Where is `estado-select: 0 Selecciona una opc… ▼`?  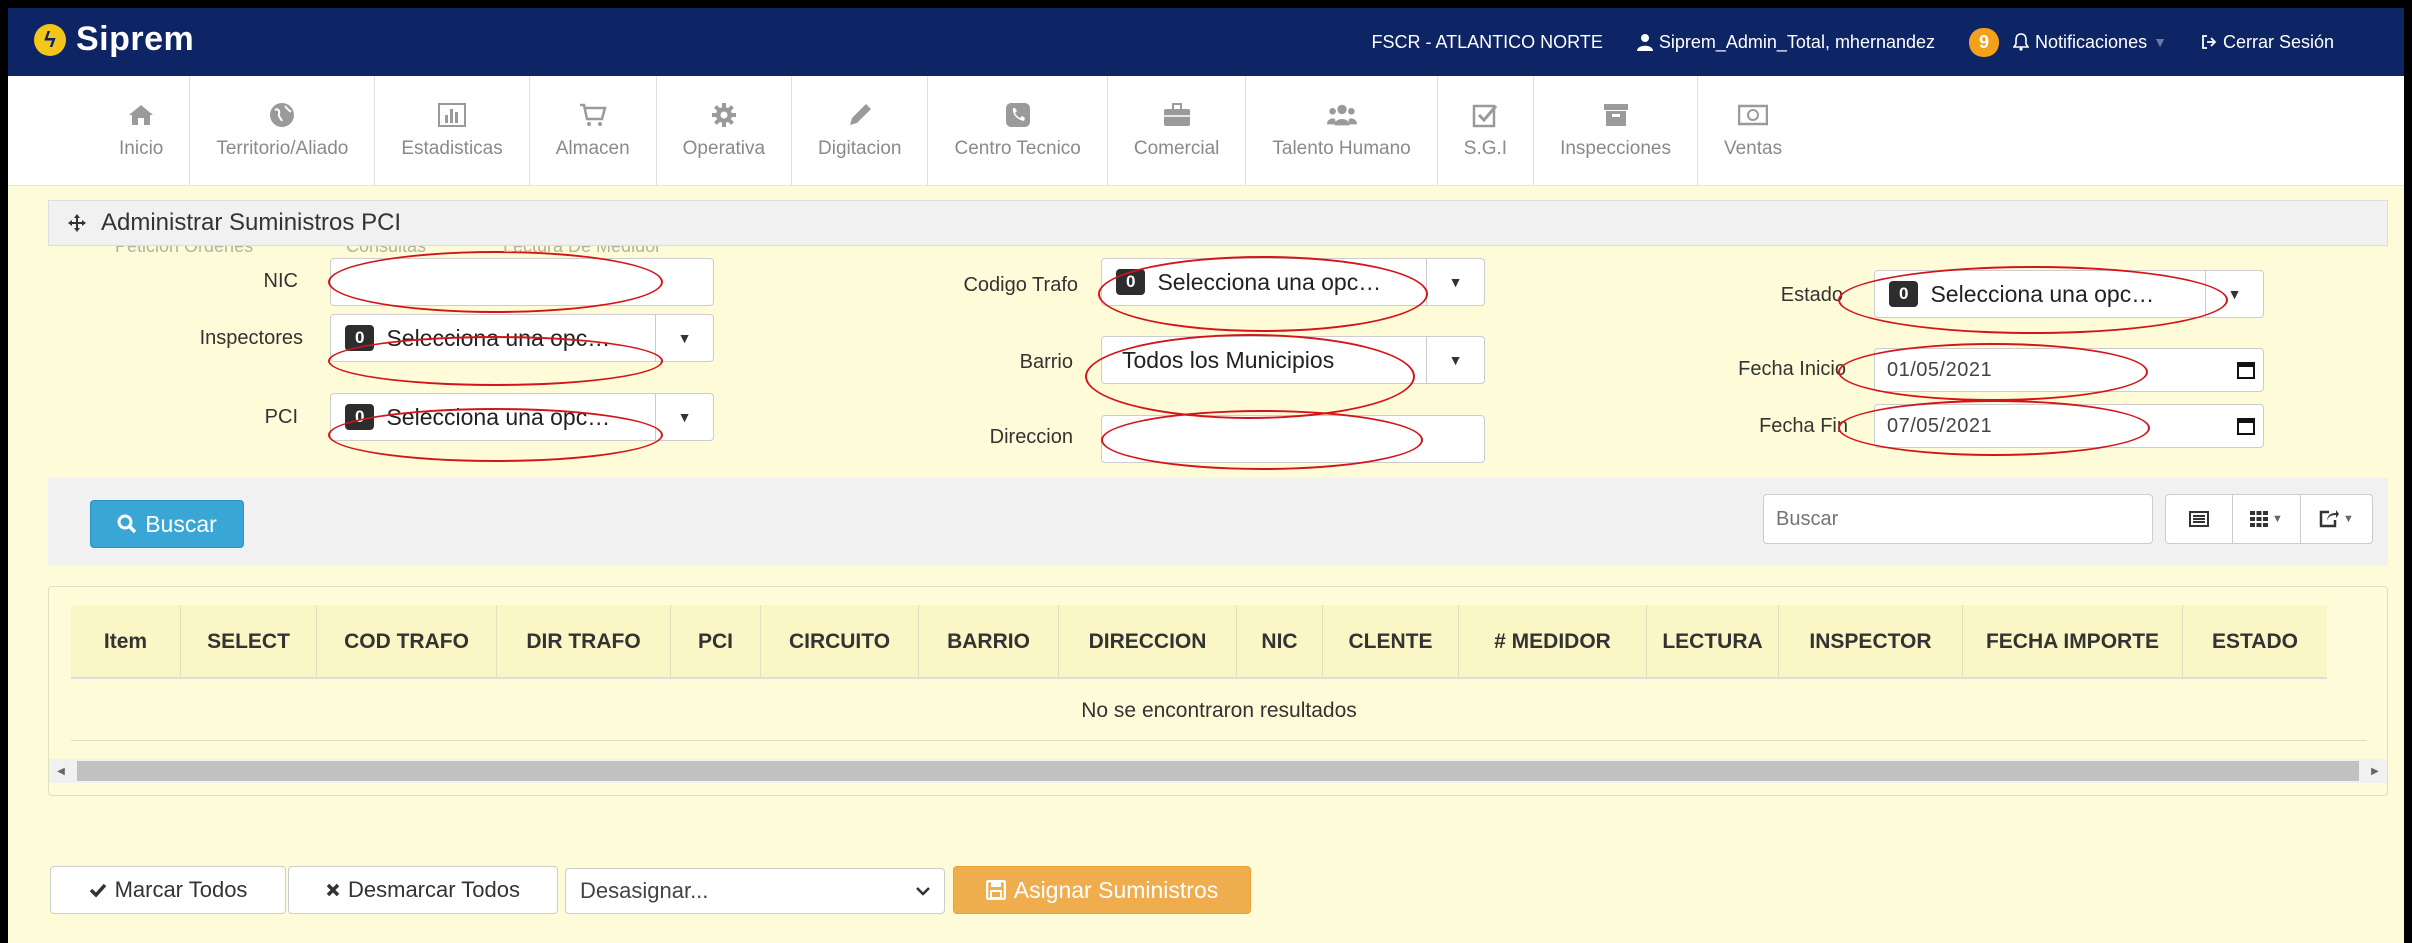
estado-select: 0 Selecciona una opc… ▼ is located at coordinates (2069, 294).